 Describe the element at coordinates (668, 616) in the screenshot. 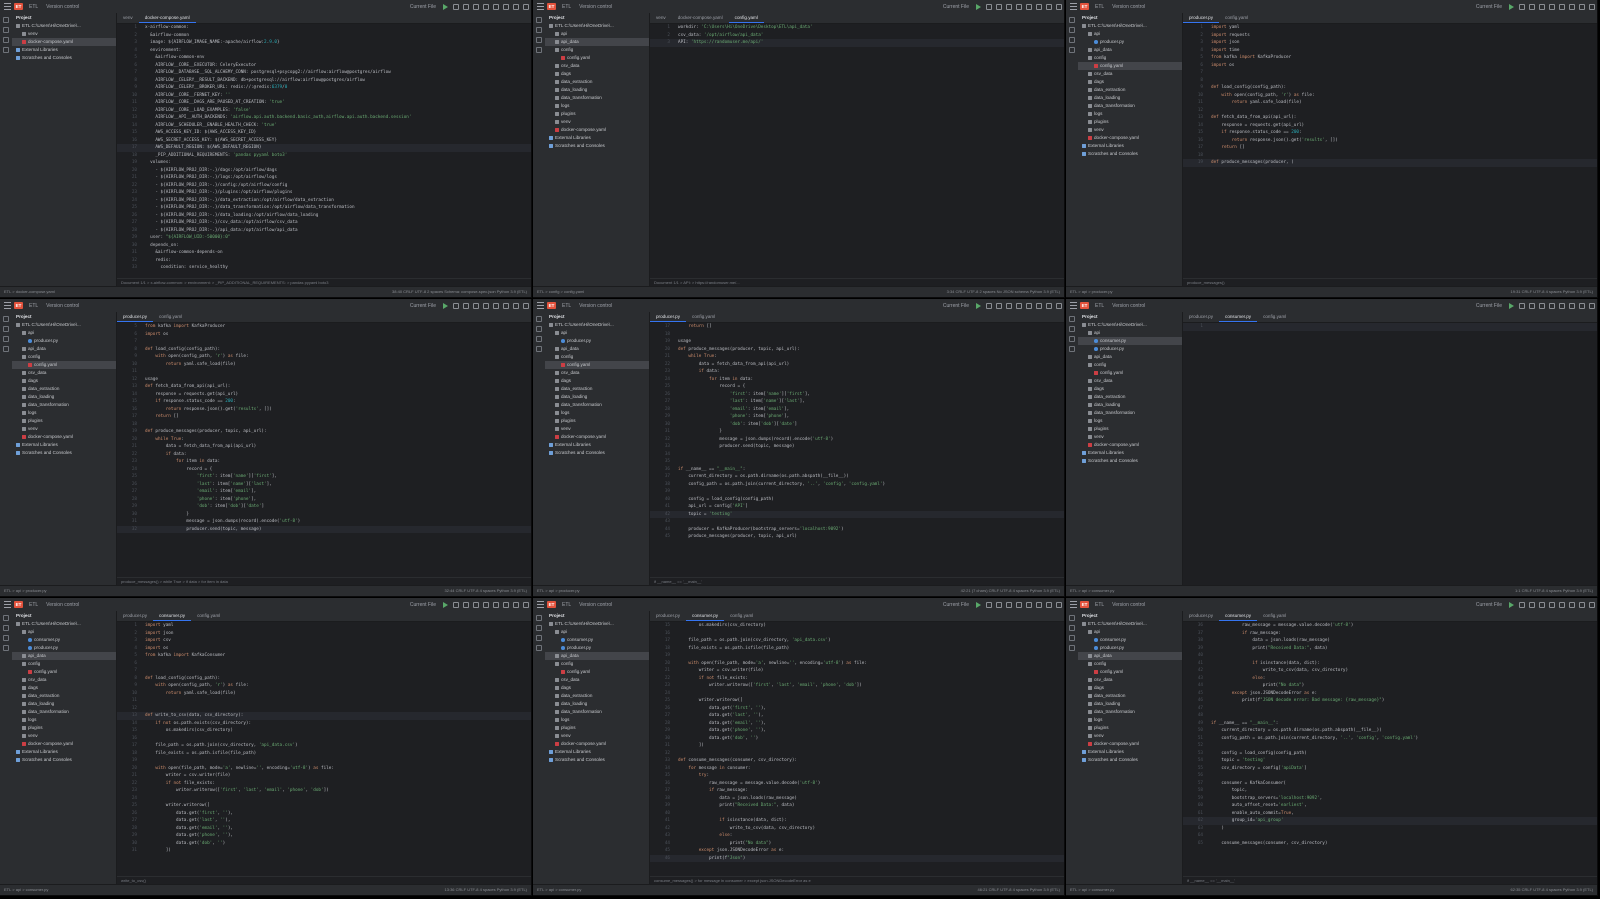

I see `editor-tab: producer.py` at that location.